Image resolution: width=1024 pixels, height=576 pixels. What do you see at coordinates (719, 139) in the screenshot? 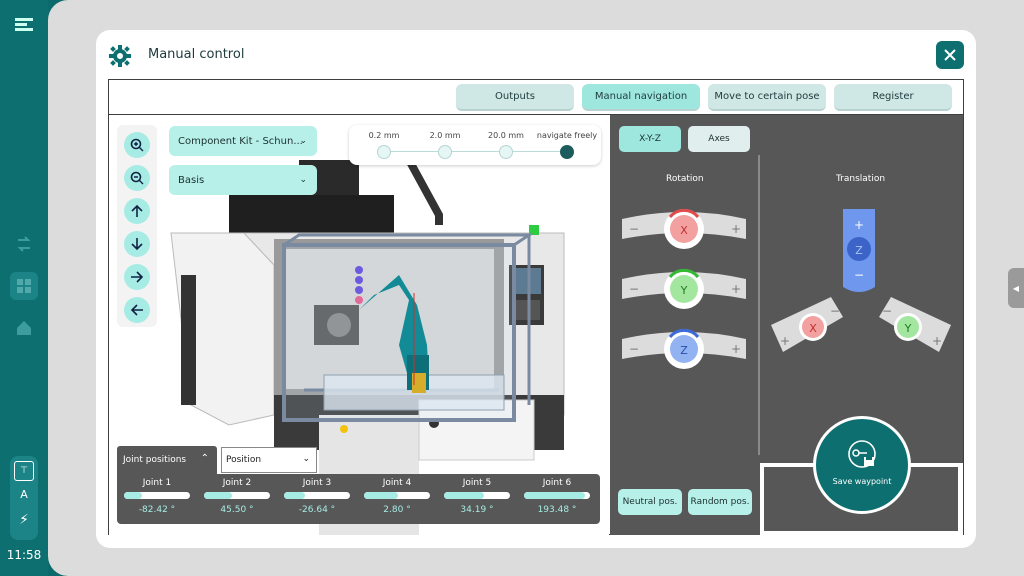
I see `mode-axes-button: Axes` at bounding box center [719, 139].